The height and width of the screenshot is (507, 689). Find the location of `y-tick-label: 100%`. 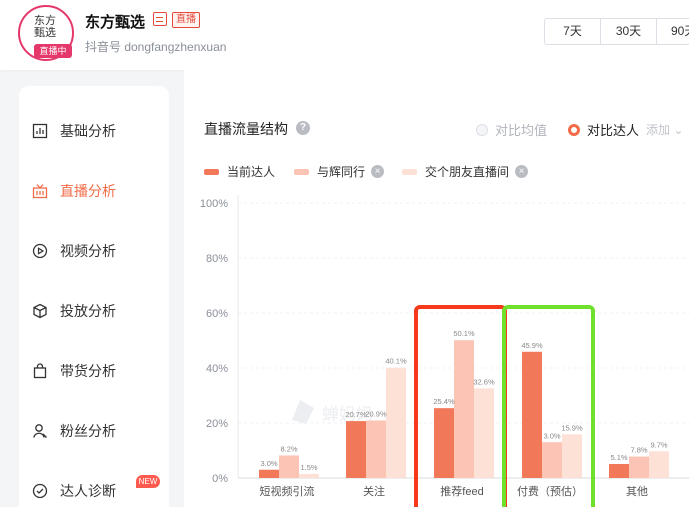

y-tick-label: 100% is located at coordinates (214, 204).